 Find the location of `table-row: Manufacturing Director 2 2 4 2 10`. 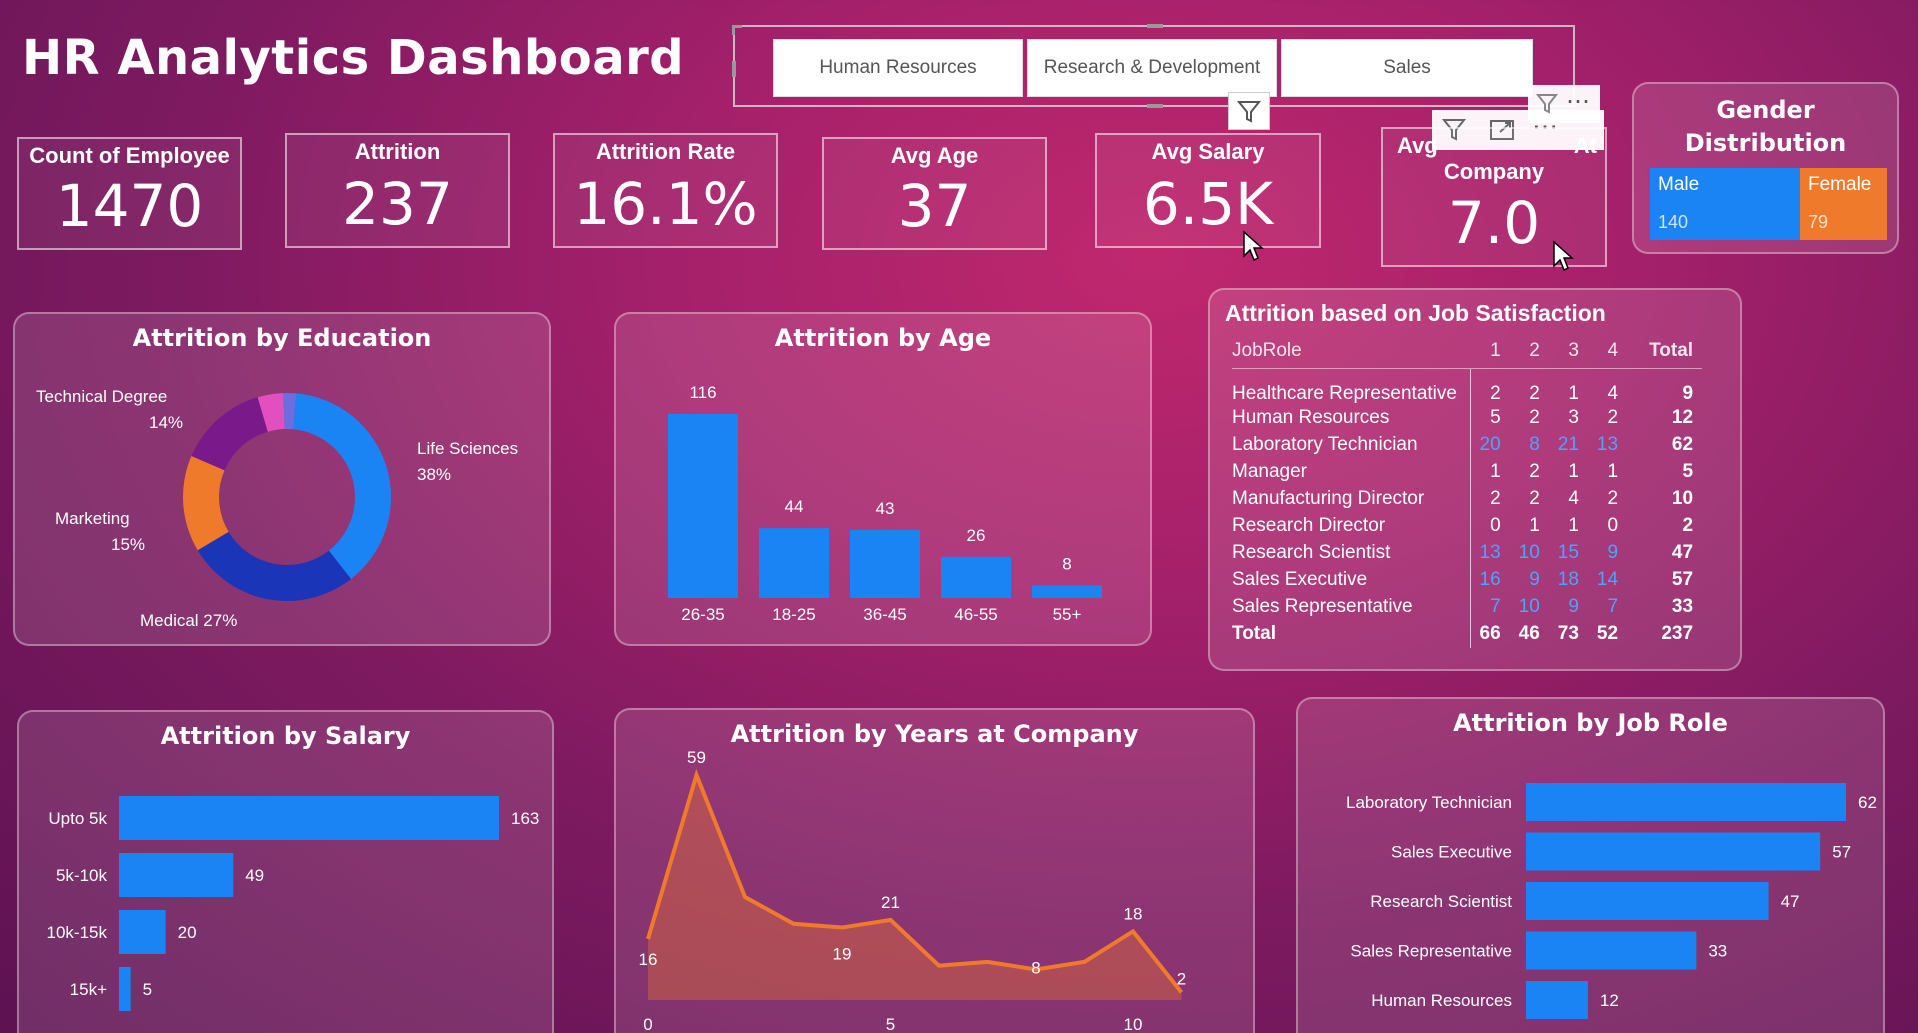

table-row: Manufacturing Director 2 2 4 2 10 is located at coordinates (1467, 499).